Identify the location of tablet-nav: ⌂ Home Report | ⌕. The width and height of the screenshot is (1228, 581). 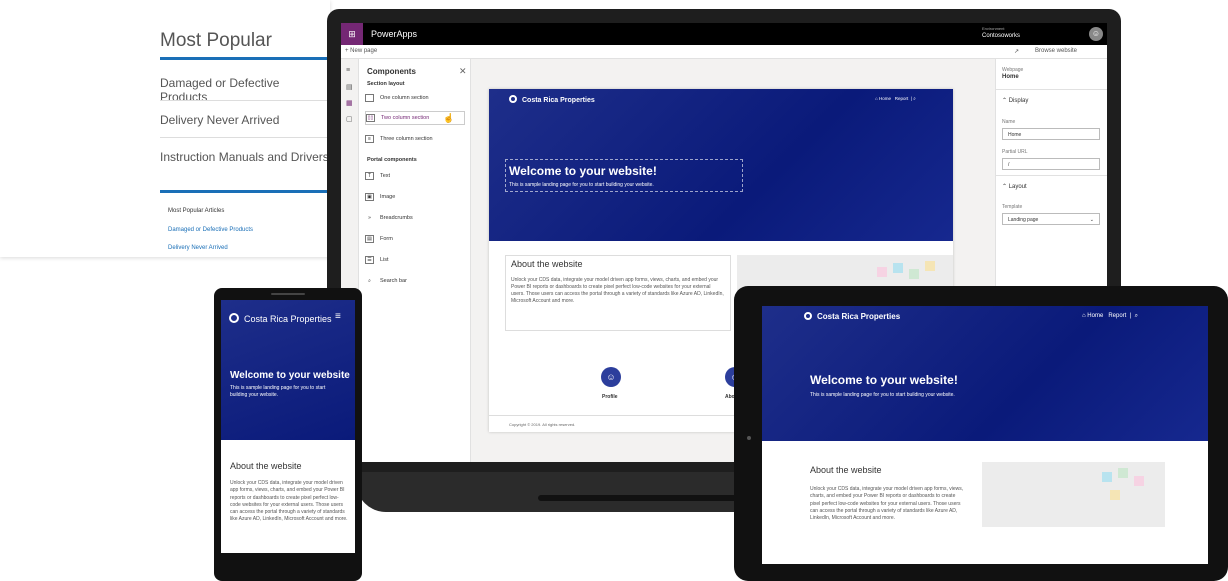
(1110, 316).